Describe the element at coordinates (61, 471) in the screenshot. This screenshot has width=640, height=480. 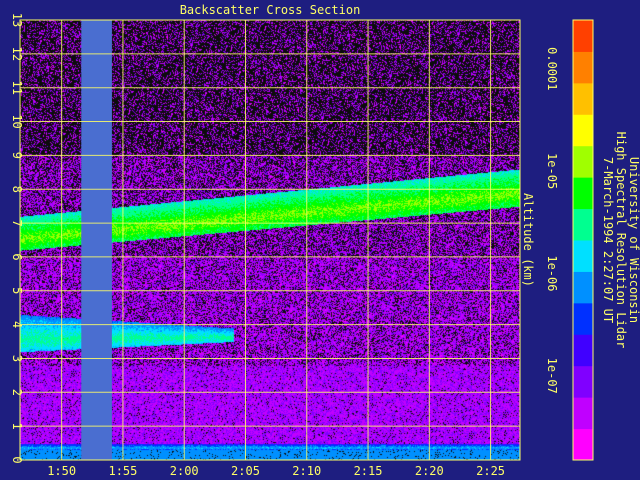
I see `x-tick-label: 1:50` at that location.